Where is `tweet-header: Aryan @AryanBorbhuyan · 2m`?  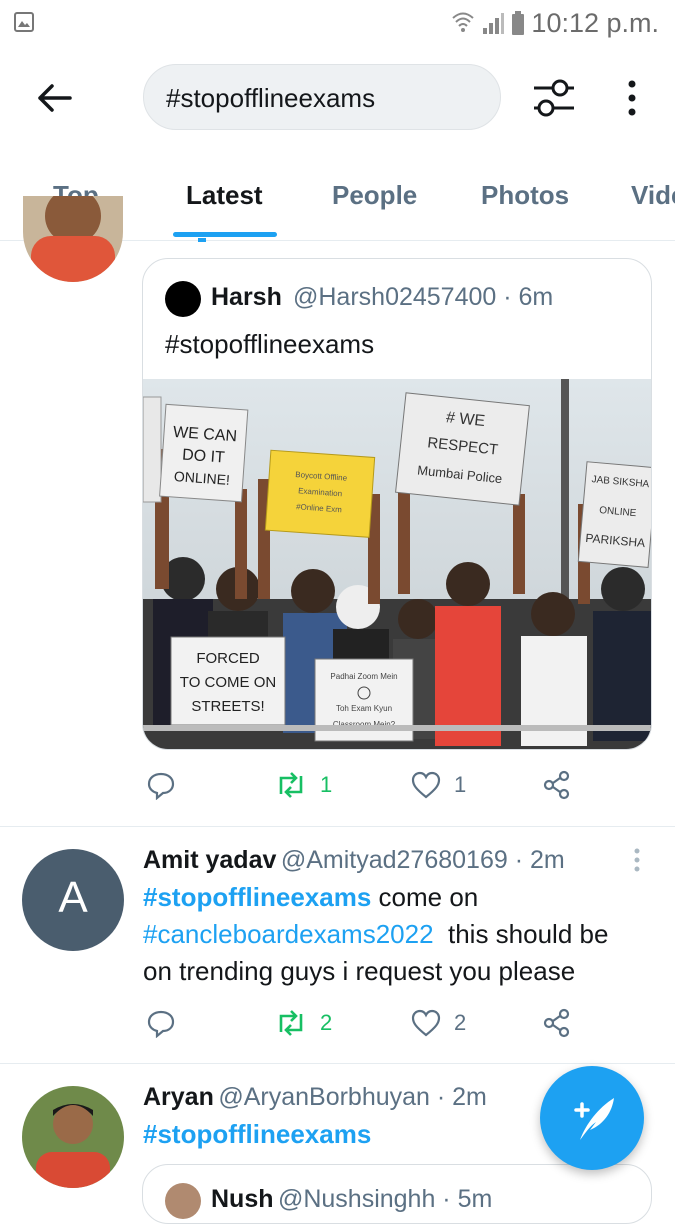 tweet-header: Aryan @AryanBorbhuyan · 2m is located at coordinates (343, 1097).